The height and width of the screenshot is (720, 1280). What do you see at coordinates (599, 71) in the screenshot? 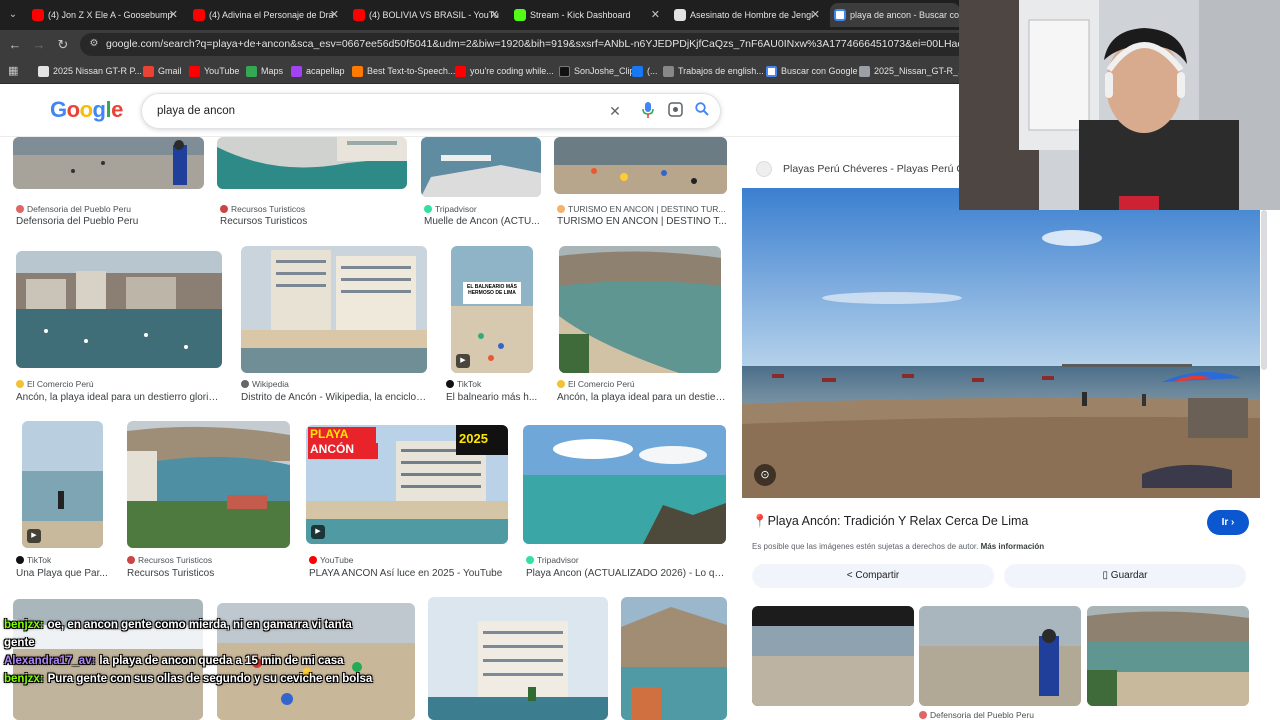
I see `bookmark-item: SonJoshe_Clips` at bounding box center [599, 71].